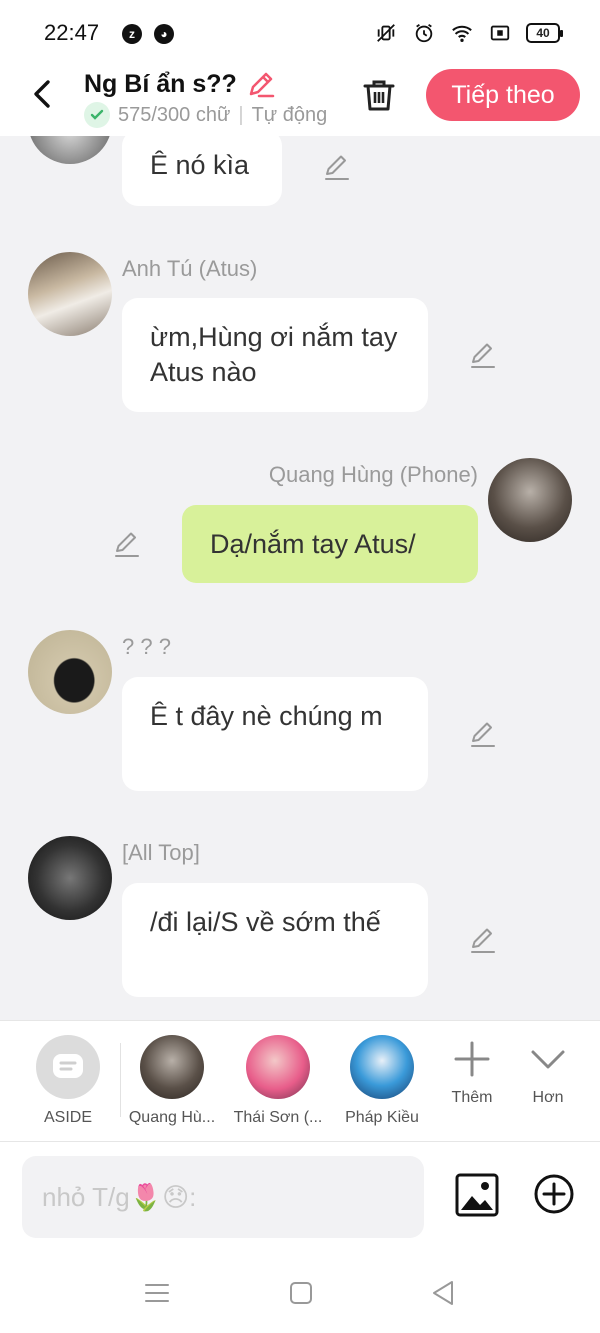  Describe the element at coordinates (72, 32) in the screenshot. I see `status-time: 22:47` at that location.